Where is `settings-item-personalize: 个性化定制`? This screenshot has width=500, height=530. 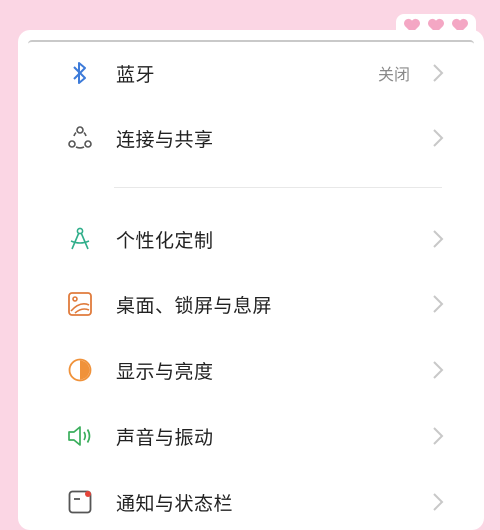 settings-item-personalize: 个性化定制 is located at coordinates (251, 239).